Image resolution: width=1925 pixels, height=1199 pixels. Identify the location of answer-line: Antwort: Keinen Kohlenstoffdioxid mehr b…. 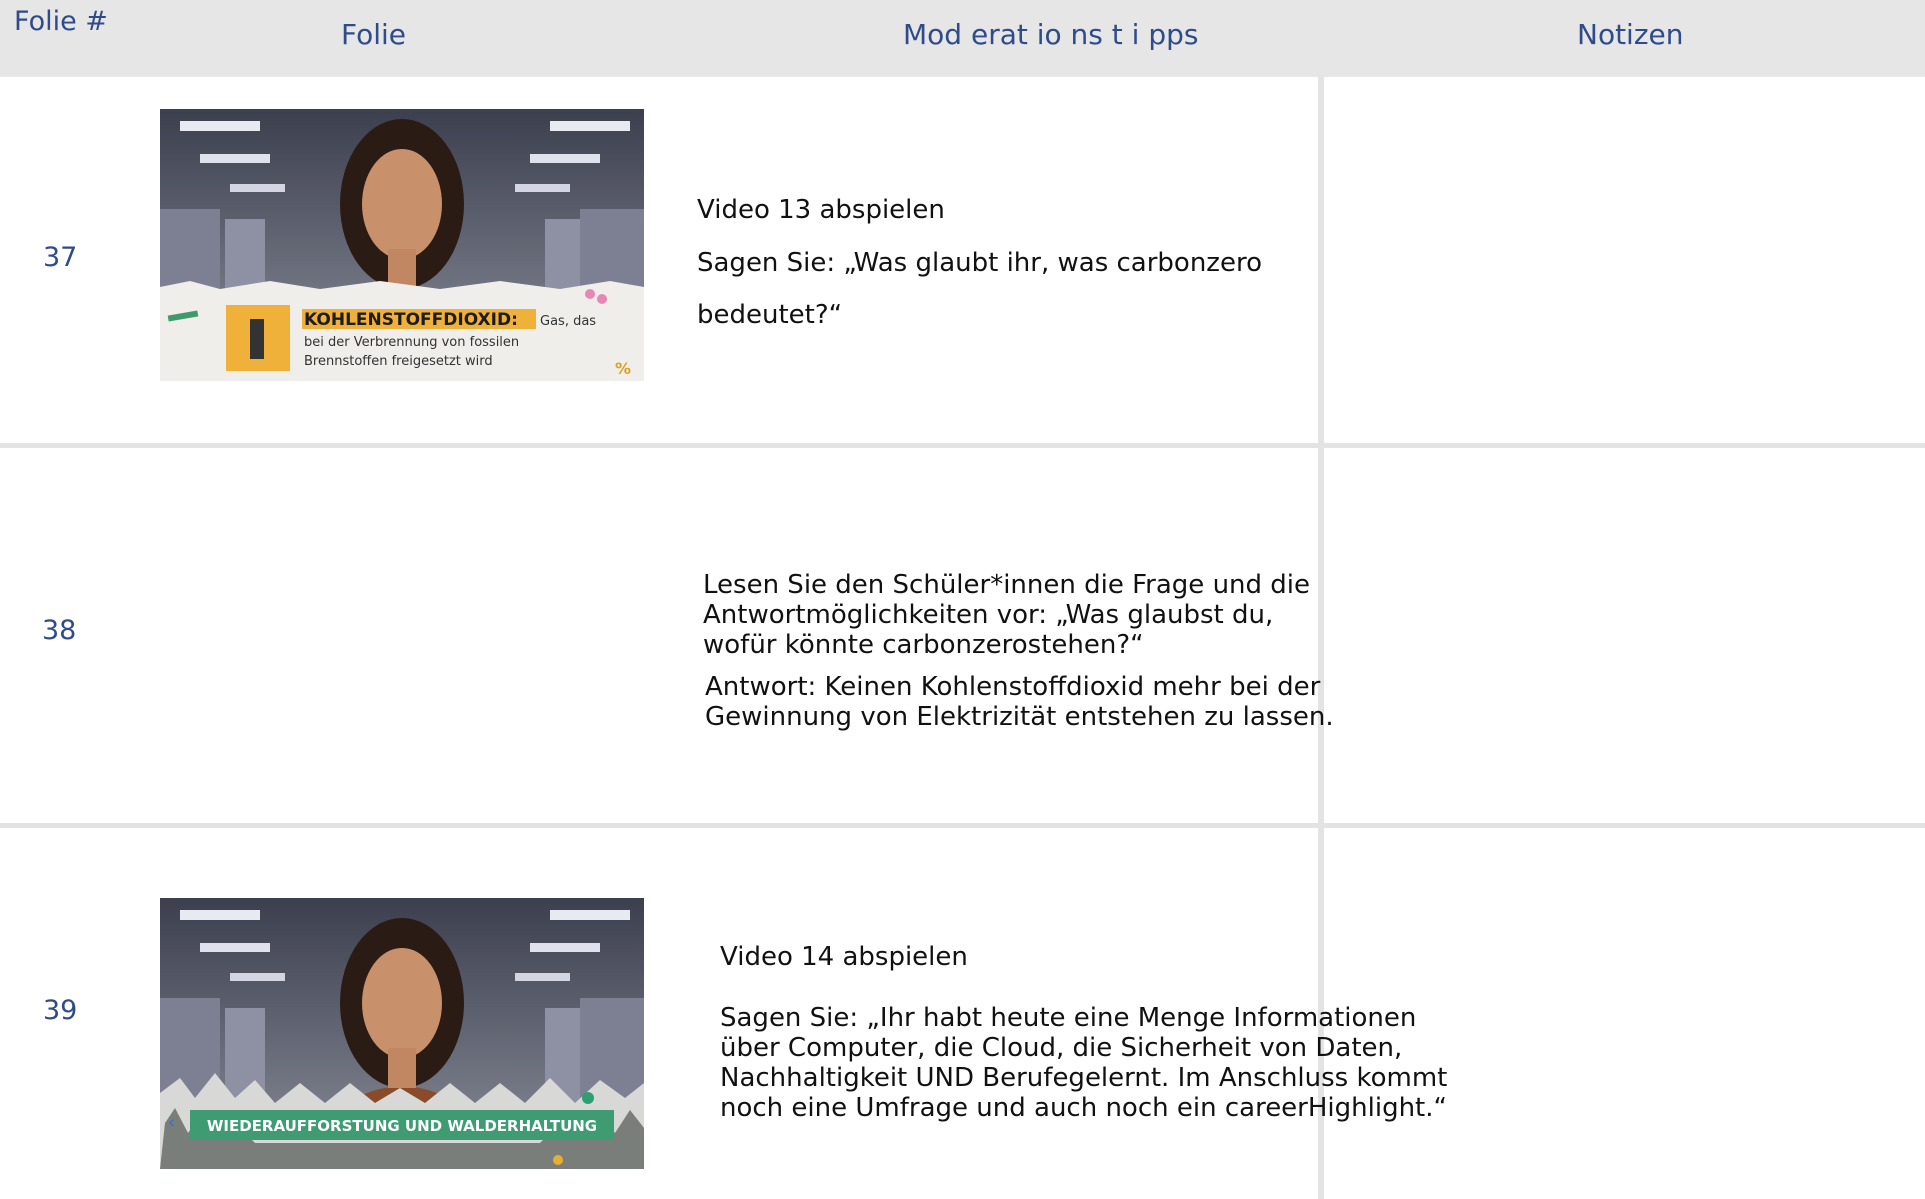
(1013, 687).